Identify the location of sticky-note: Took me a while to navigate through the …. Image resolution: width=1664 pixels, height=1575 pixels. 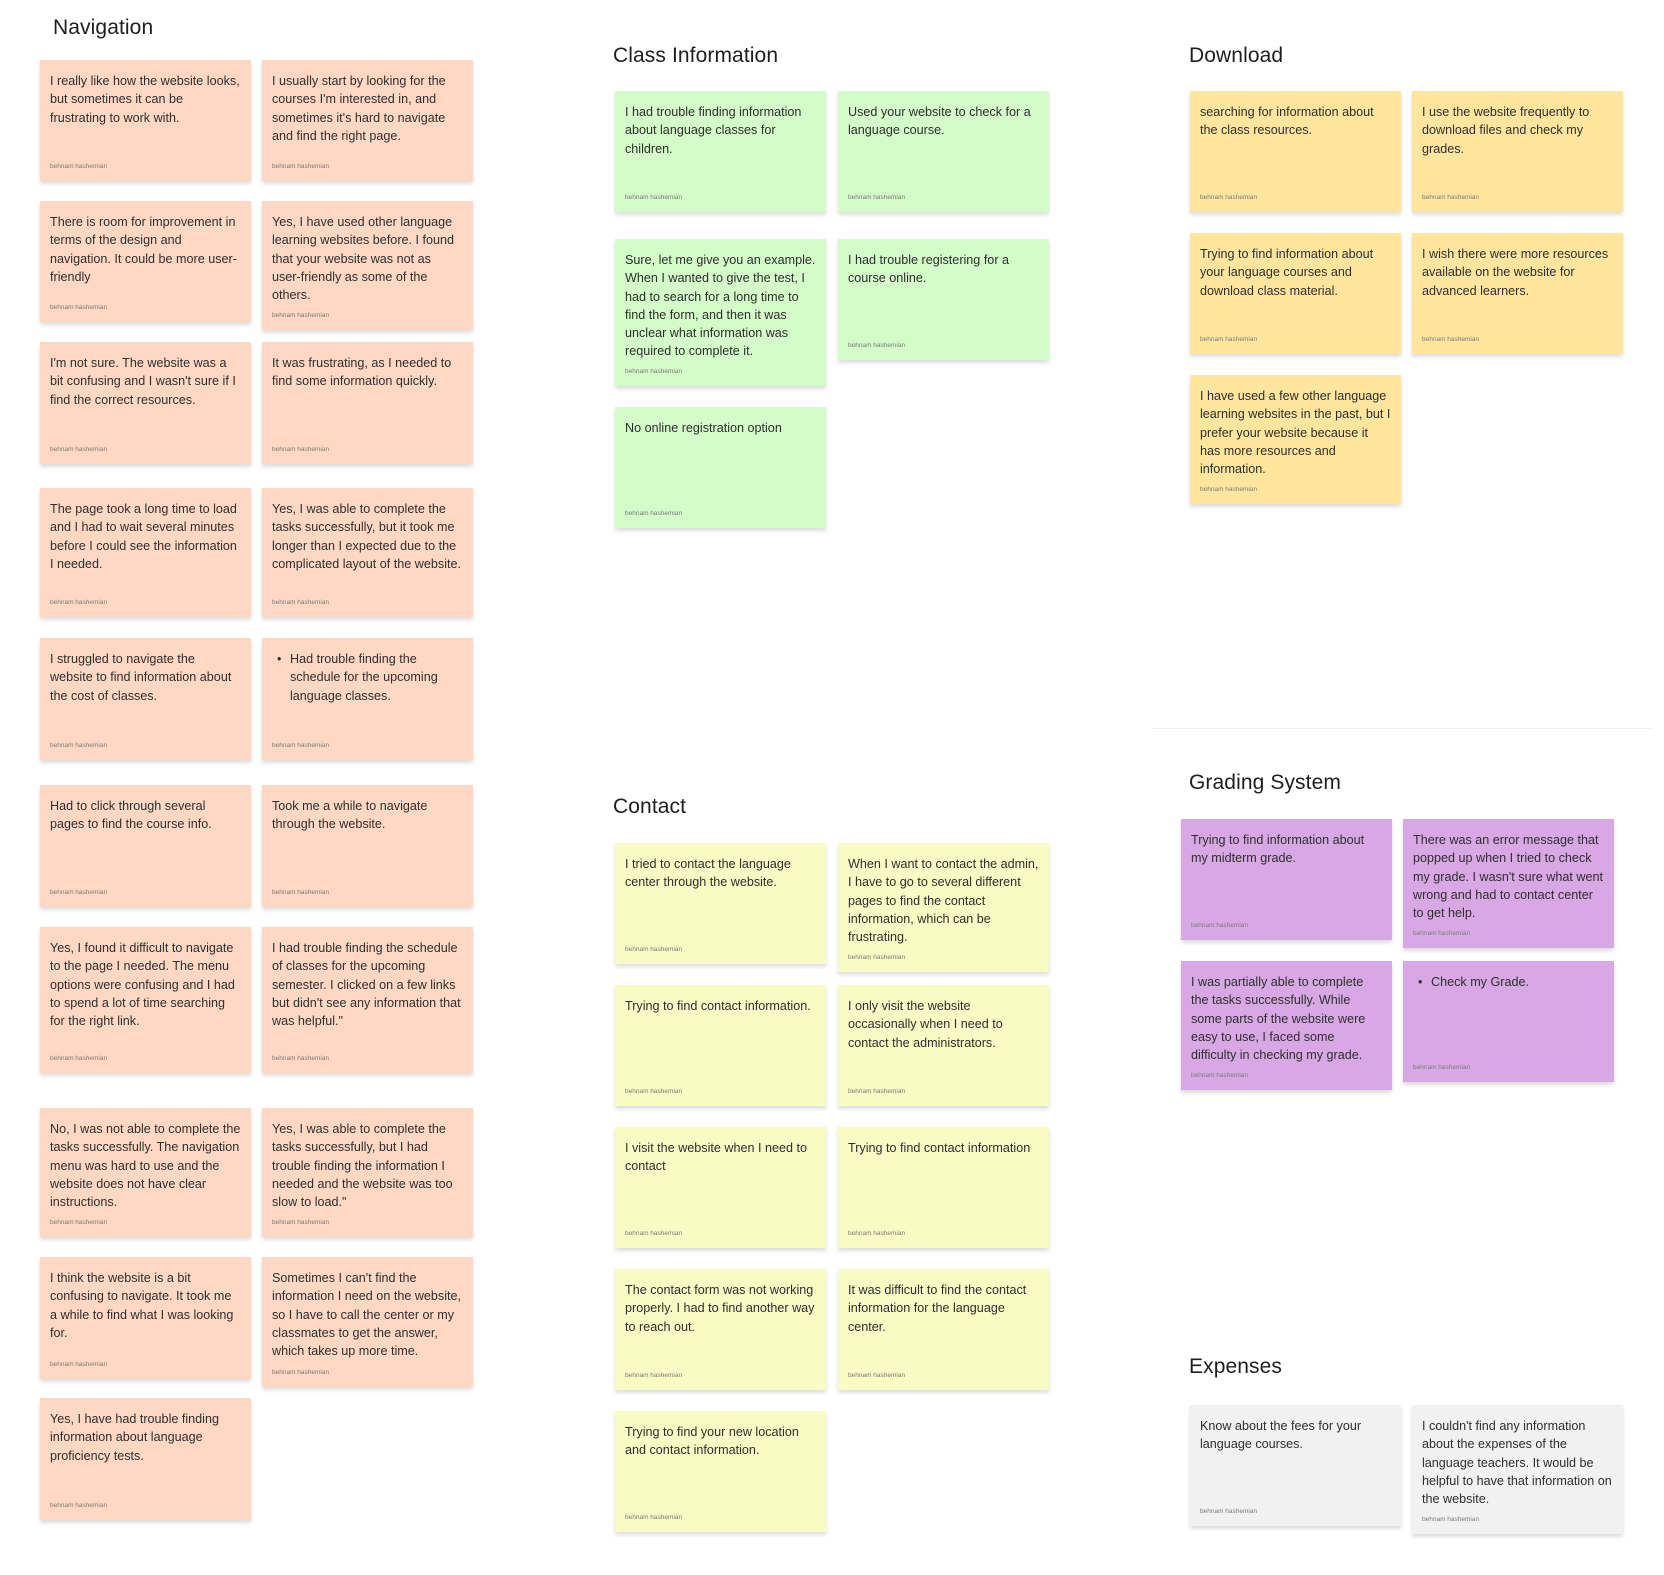
(367, 846).